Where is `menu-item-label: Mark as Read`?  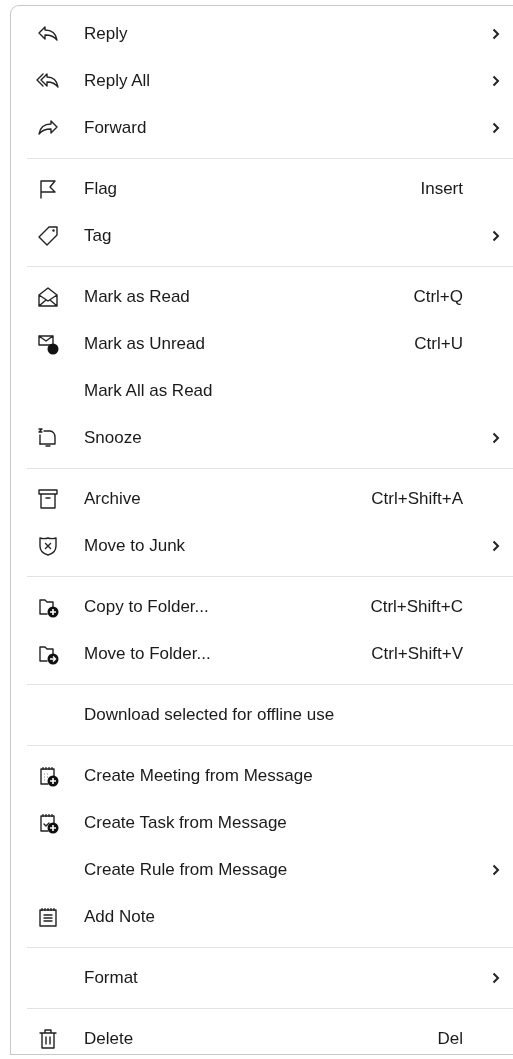 menu-item-label: Mark as Read is located at coordinates (137, 296).